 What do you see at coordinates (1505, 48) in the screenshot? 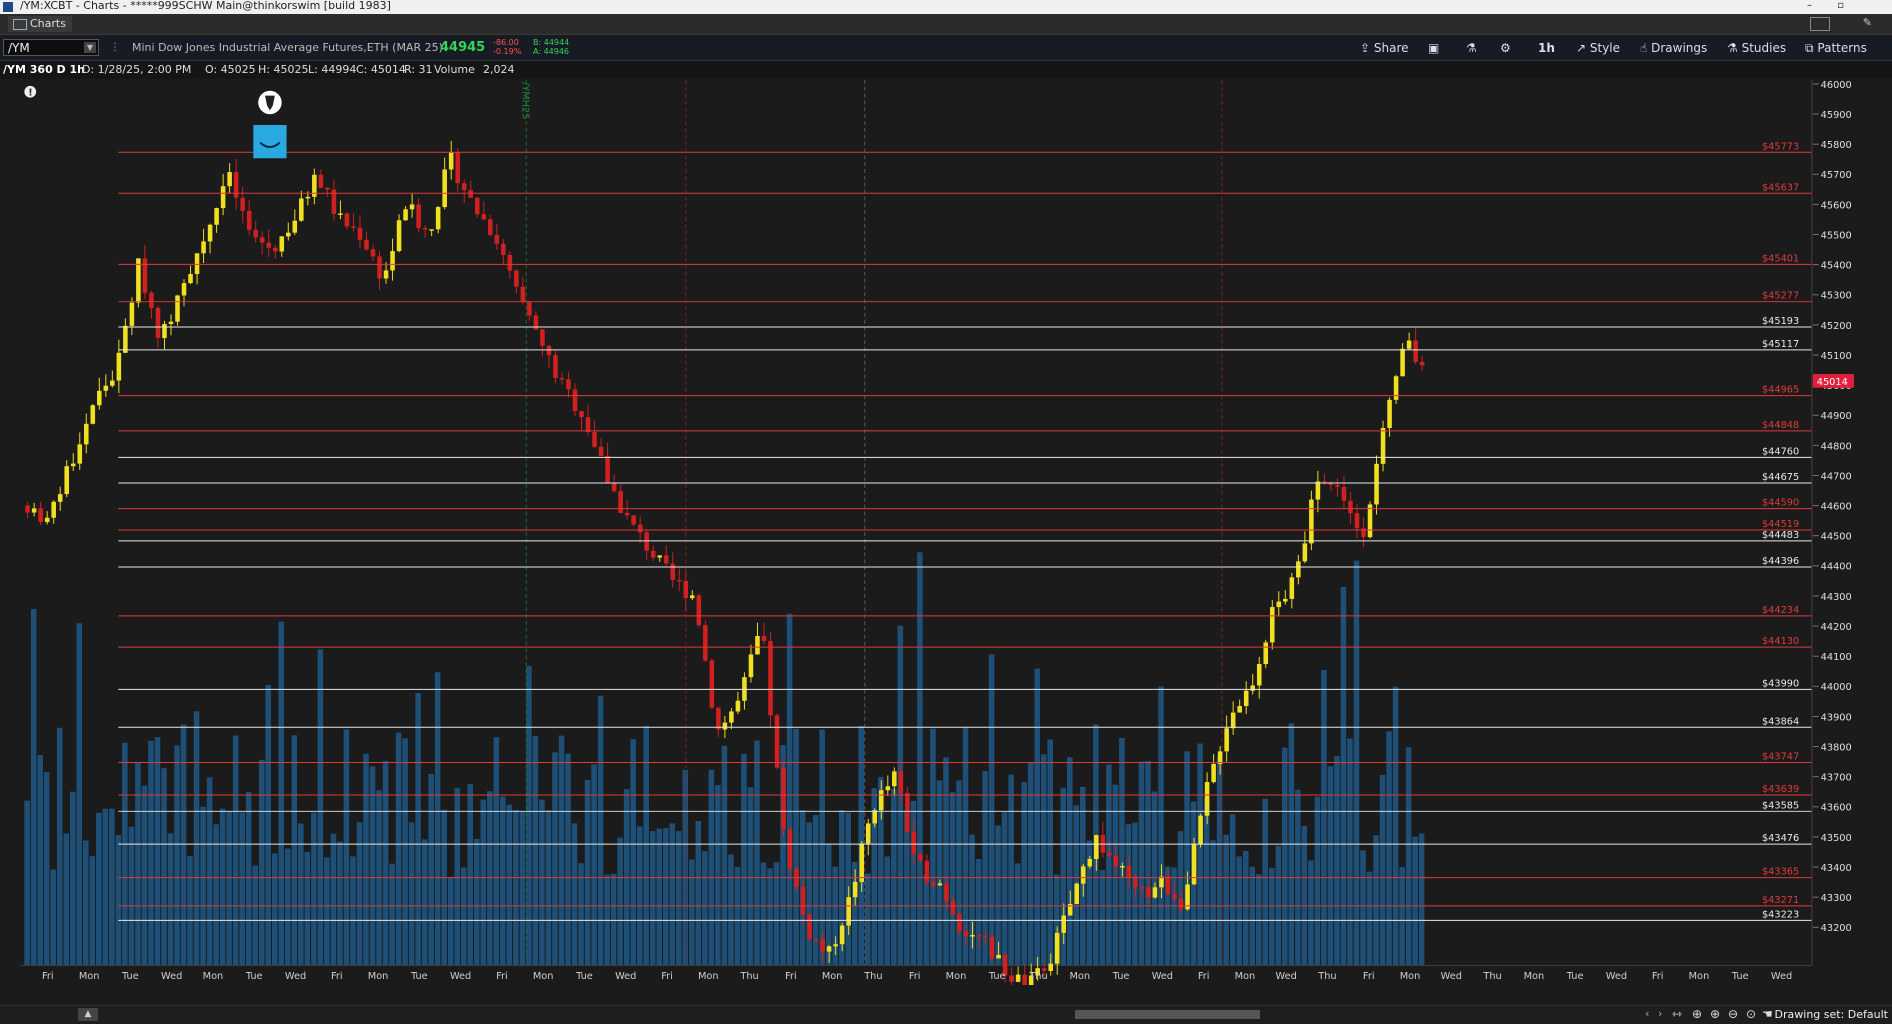
I see `gear-icon: ⚙` at bounding box center [1505, 48].